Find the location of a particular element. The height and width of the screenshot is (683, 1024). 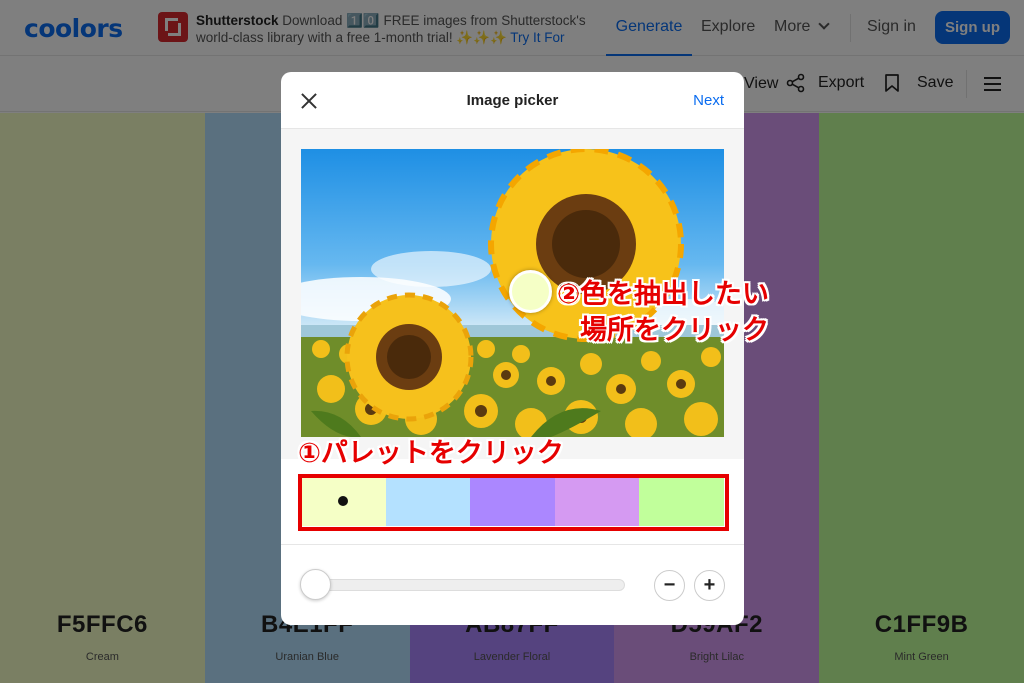

slider-thumb is located at coordinates (315, 584).